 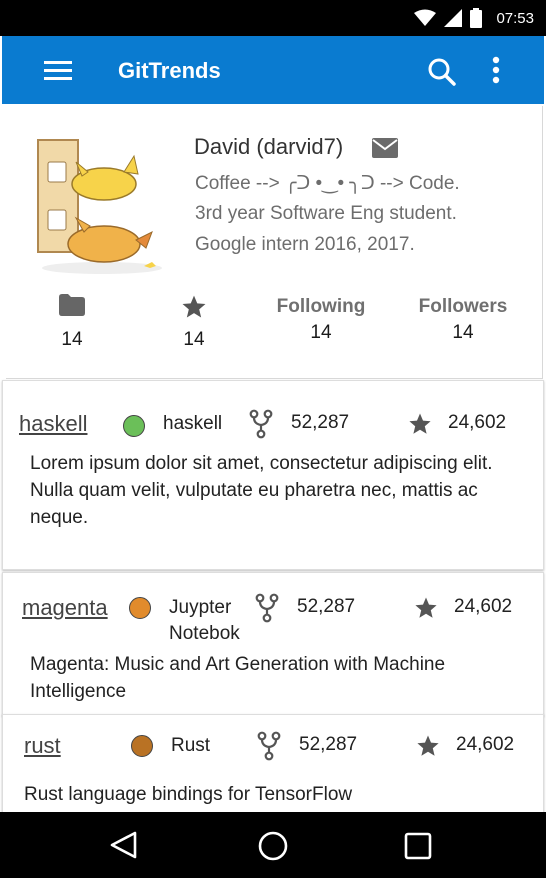 What do you see at coordinates (191, 745) in the screenshot?
I see `repo-language: Rust` at bounding box center [191, 745].